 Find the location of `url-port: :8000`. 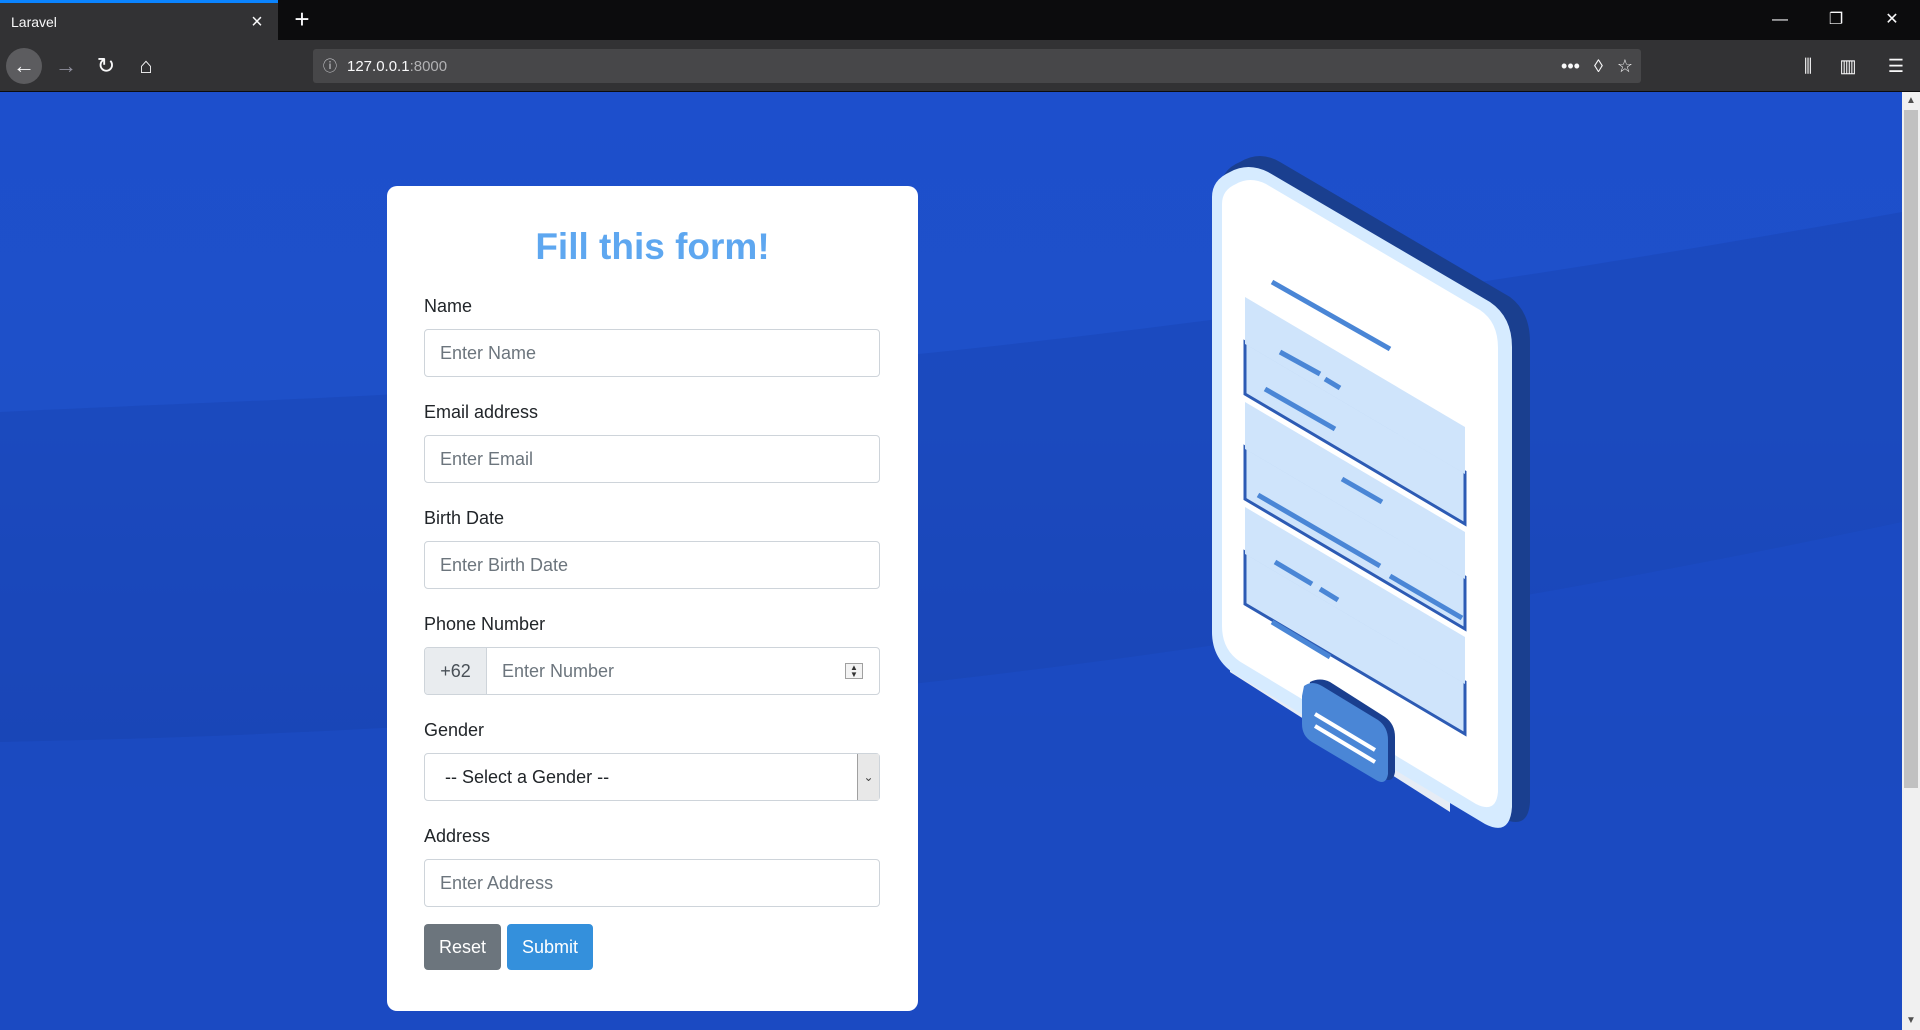

url-port: :8000 is located at coordinates (428, 66).